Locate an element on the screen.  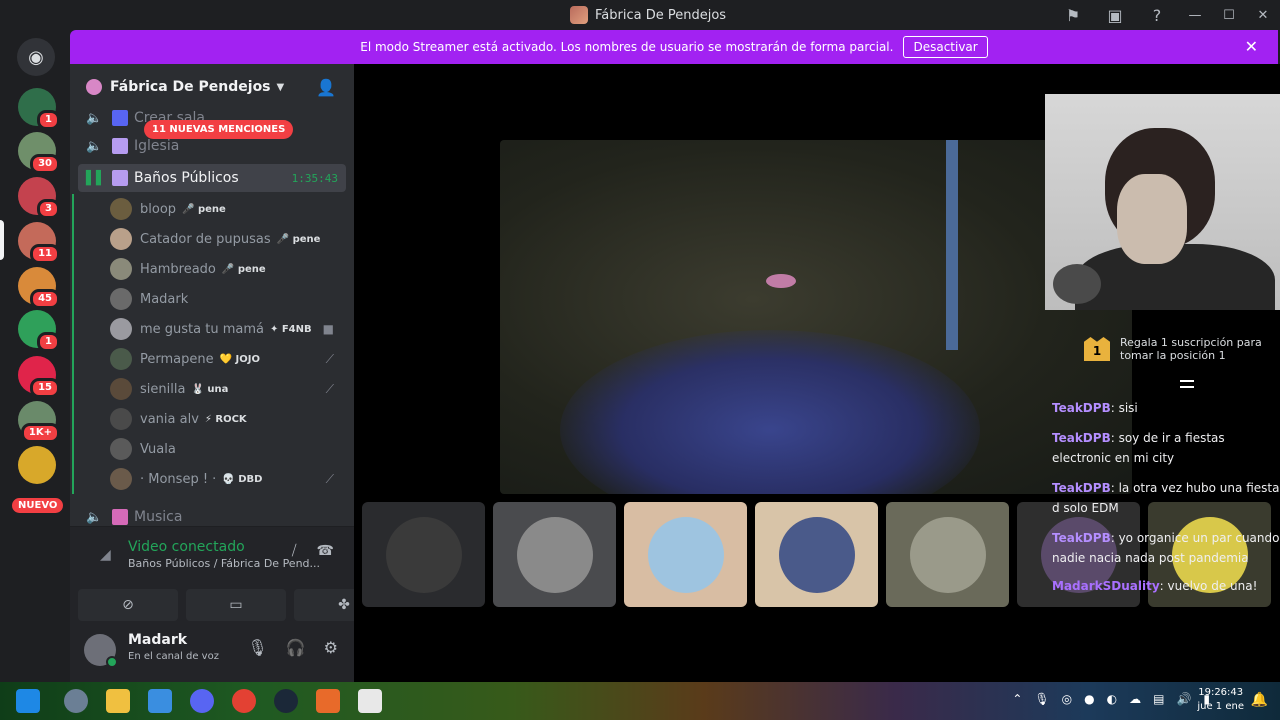
steam-icon is located at coordinates (286, 701).